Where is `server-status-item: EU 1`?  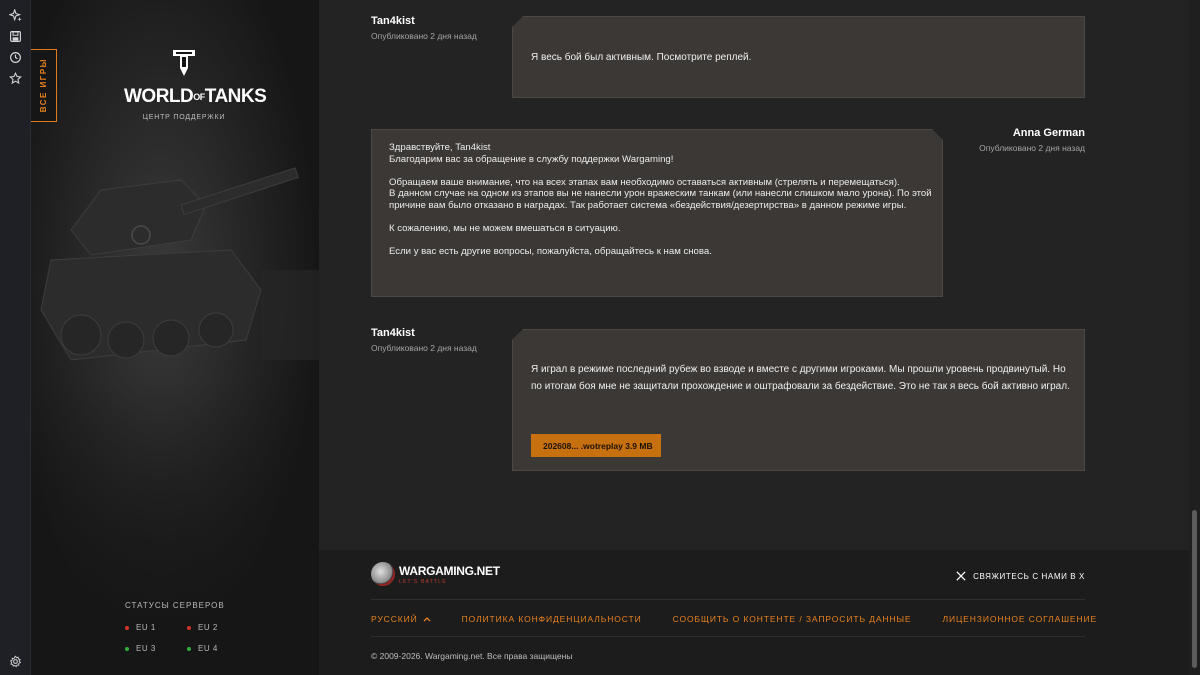
server-status-item: EU 1 is located at coordinates (156, 627).